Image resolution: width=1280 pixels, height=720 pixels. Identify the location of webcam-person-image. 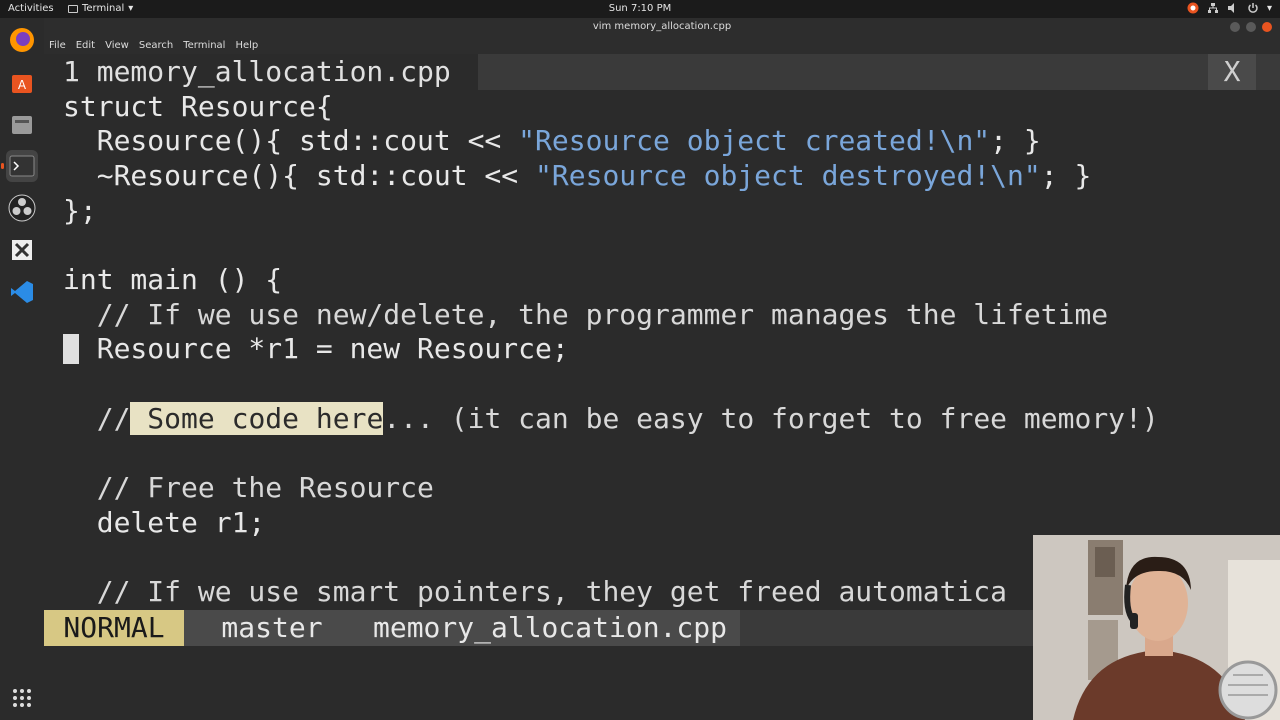
(1156, 627).